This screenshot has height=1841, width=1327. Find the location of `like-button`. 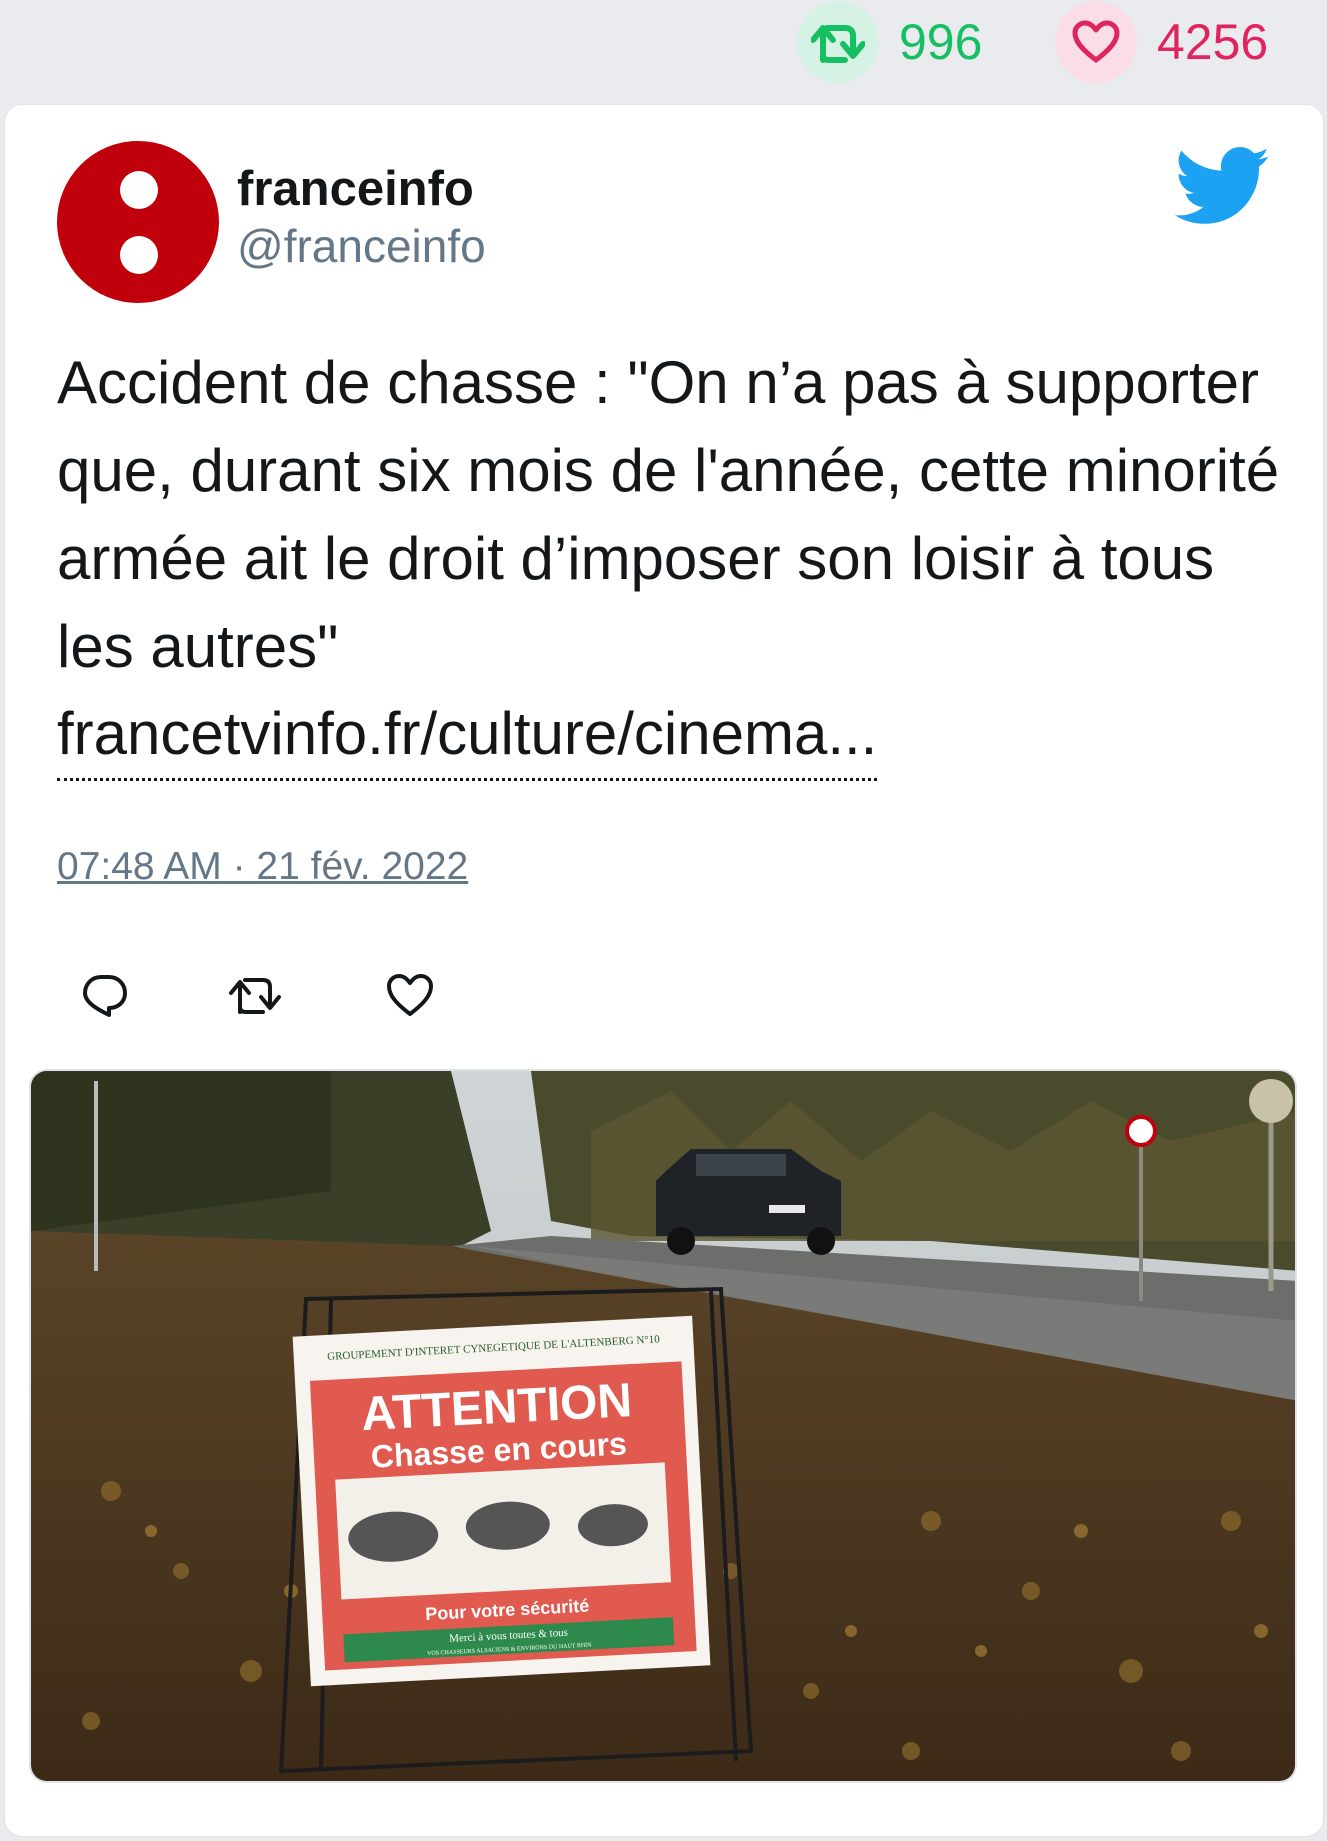

like-button is located at coordinates (410, 995).